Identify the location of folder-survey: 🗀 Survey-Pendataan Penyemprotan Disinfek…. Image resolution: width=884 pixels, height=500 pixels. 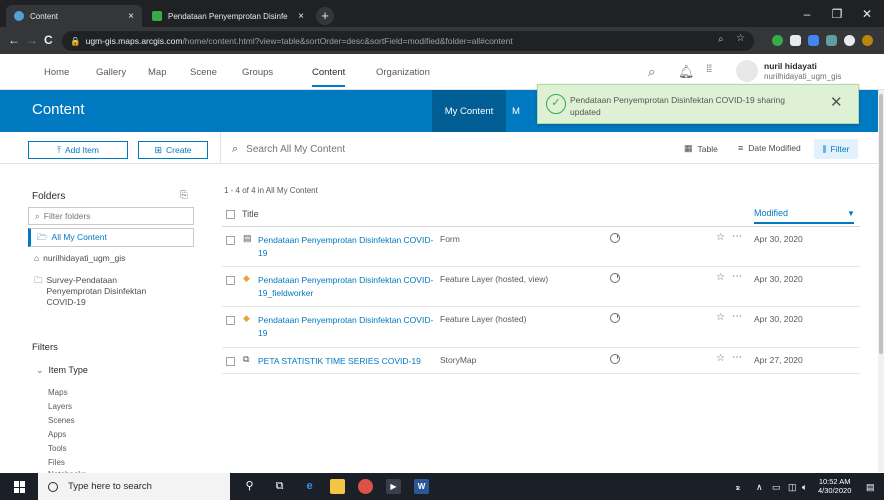
(111, 291).